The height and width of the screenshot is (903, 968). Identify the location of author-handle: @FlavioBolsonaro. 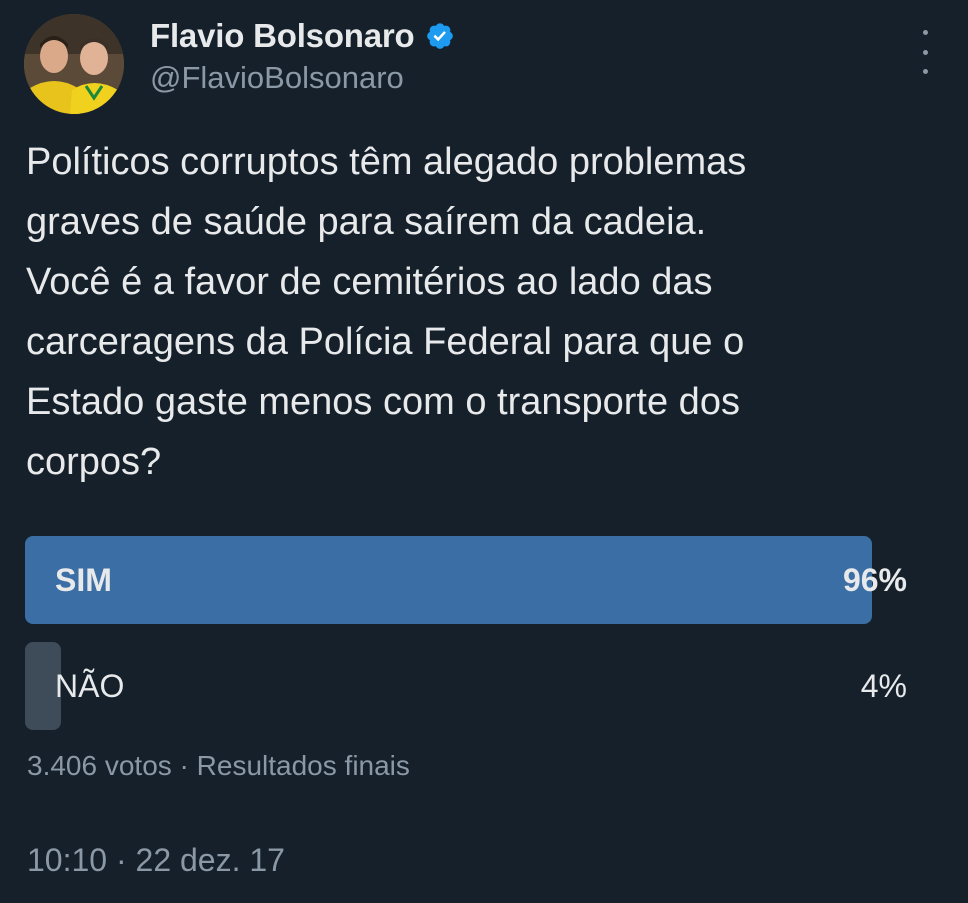
(277, 78).